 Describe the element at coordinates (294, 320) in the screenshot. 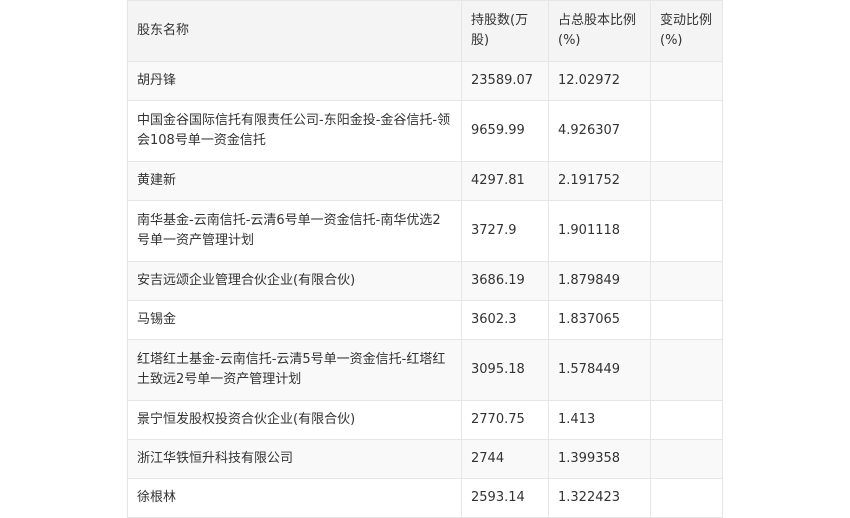

I see `cell-shareholder-name: 马锡金` at that location.